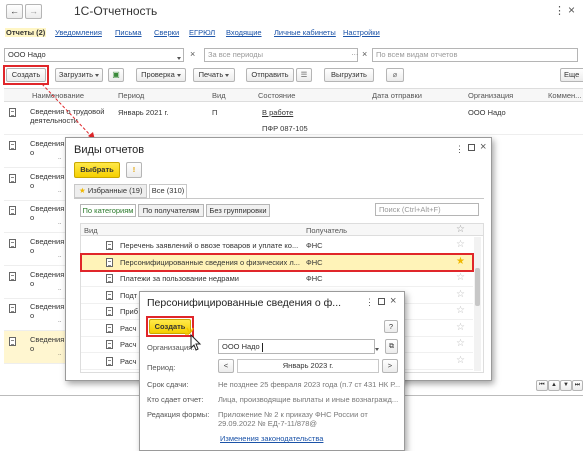  Describe the element at coordinates (82, 190) in the screenshot. I see `favorites-star-icon: ★` at that location.